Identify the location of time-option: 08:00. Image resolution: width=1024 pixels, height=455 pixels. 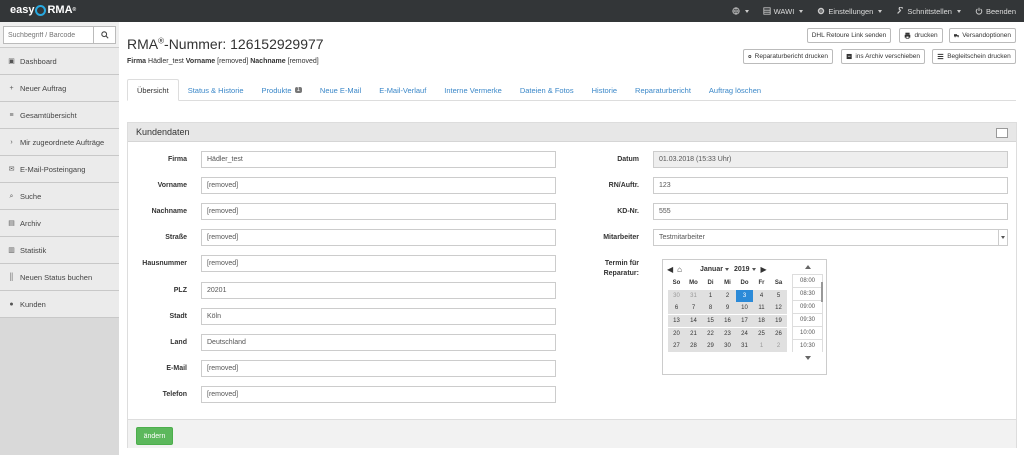
(807, 280).